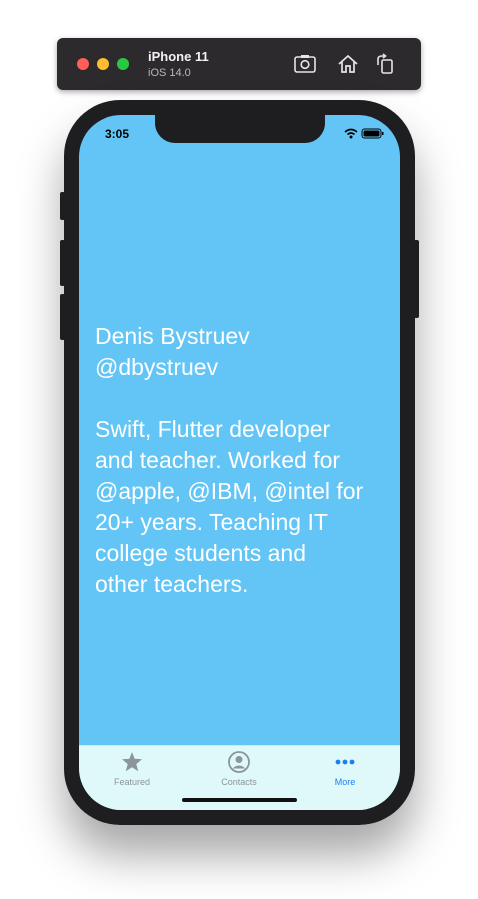 This screenshot has height=899, width=478. What do you see at coordinates (239, 64) in the screenshot?
I see `simulator-title-bar: iPhone 11 iOS 14.0` at bounding box center [239, 64].